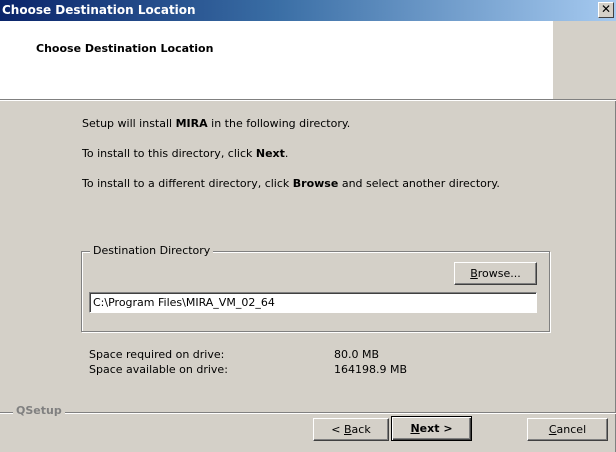 The image size is (616, 452). What do you see at coordinates (357, 354) in the screenshot?
I see `space-required-value: 80.0 MB` at bounding box center [357, 354].